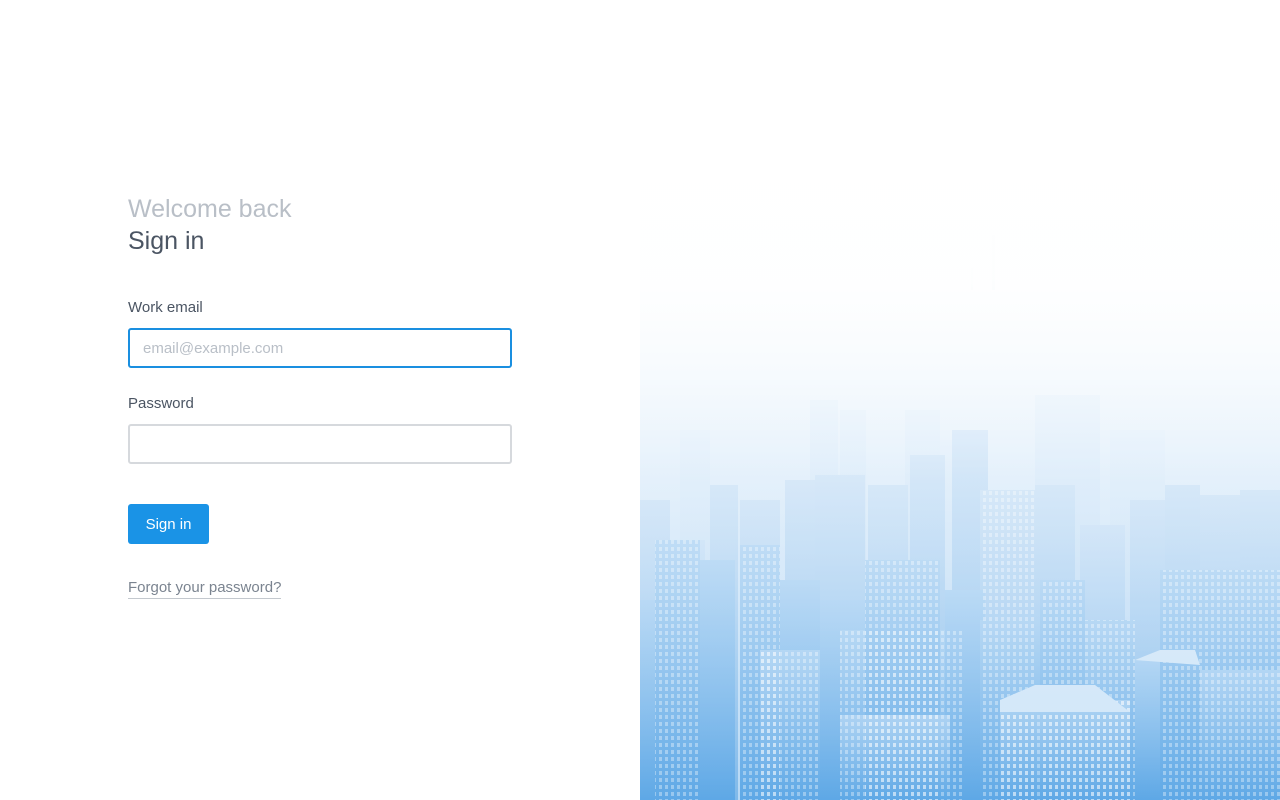 The width and height of the screenshot is (1280, 800). Describe the element at coordinates (166, 241) in the screenshot. I see `page-title: Sign in` at that location.